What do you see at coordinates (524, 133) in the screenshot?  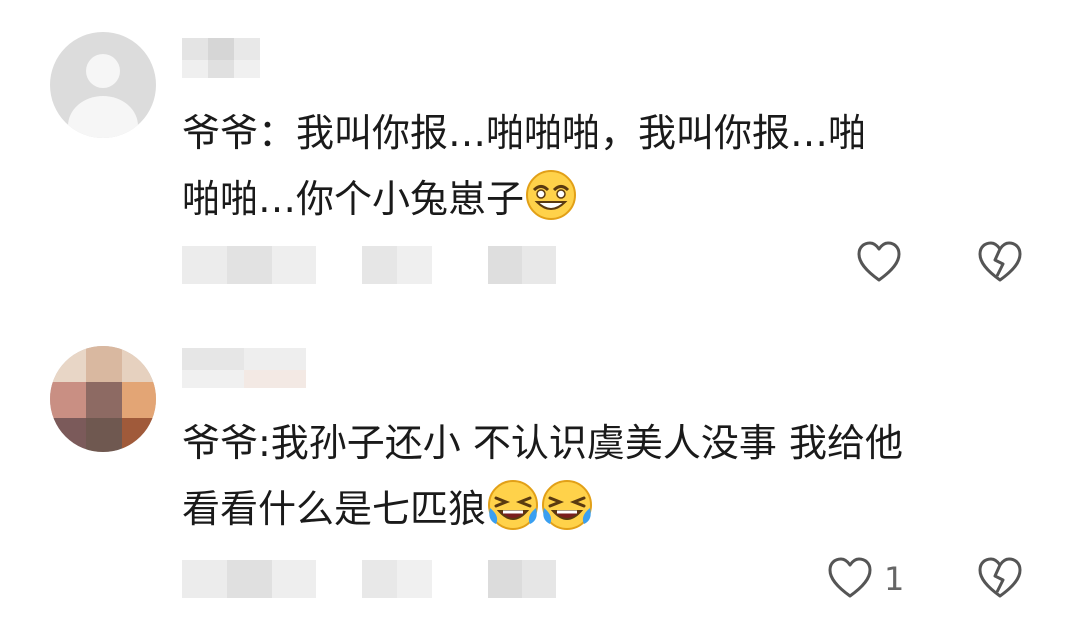 I see `comment-text-line: 爷爷：我叫你报…啪啪啪，我叫你报…啪` at bounding box center [524, 133].